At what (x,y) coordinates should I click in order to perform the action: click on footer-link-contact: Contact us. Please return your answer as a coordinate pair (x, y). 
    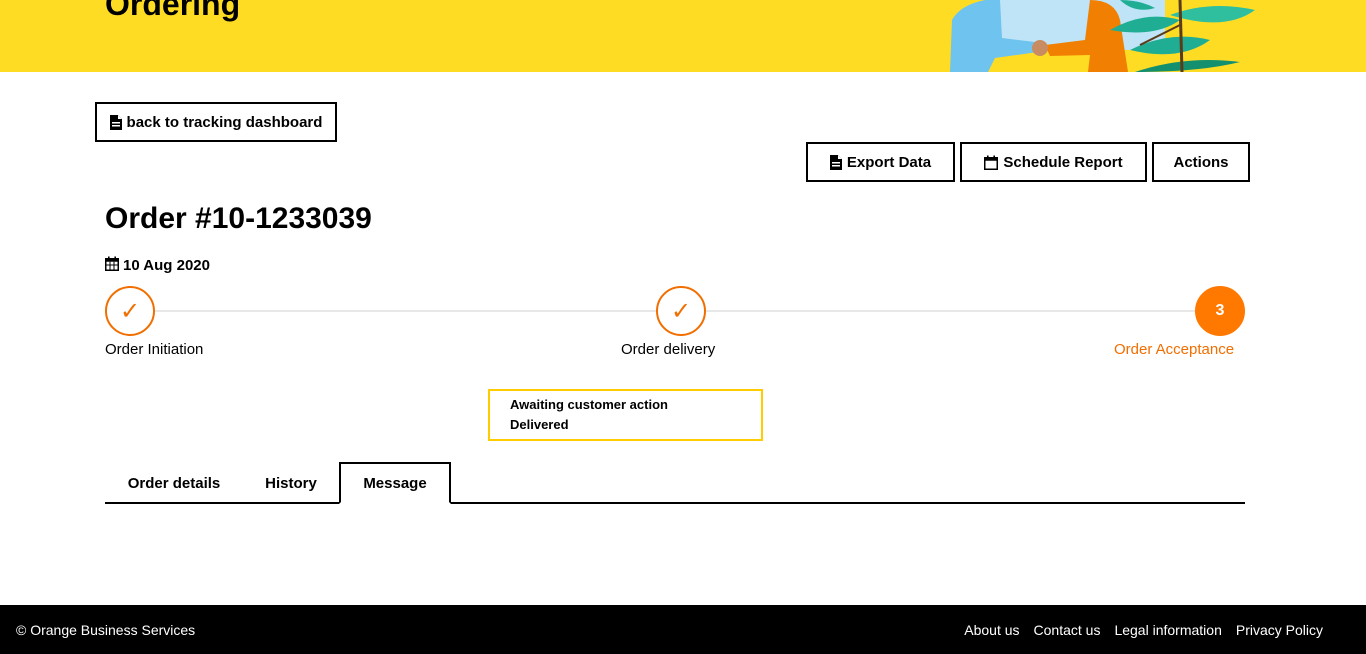
    Looking at the image, I should click on (1067, 630).